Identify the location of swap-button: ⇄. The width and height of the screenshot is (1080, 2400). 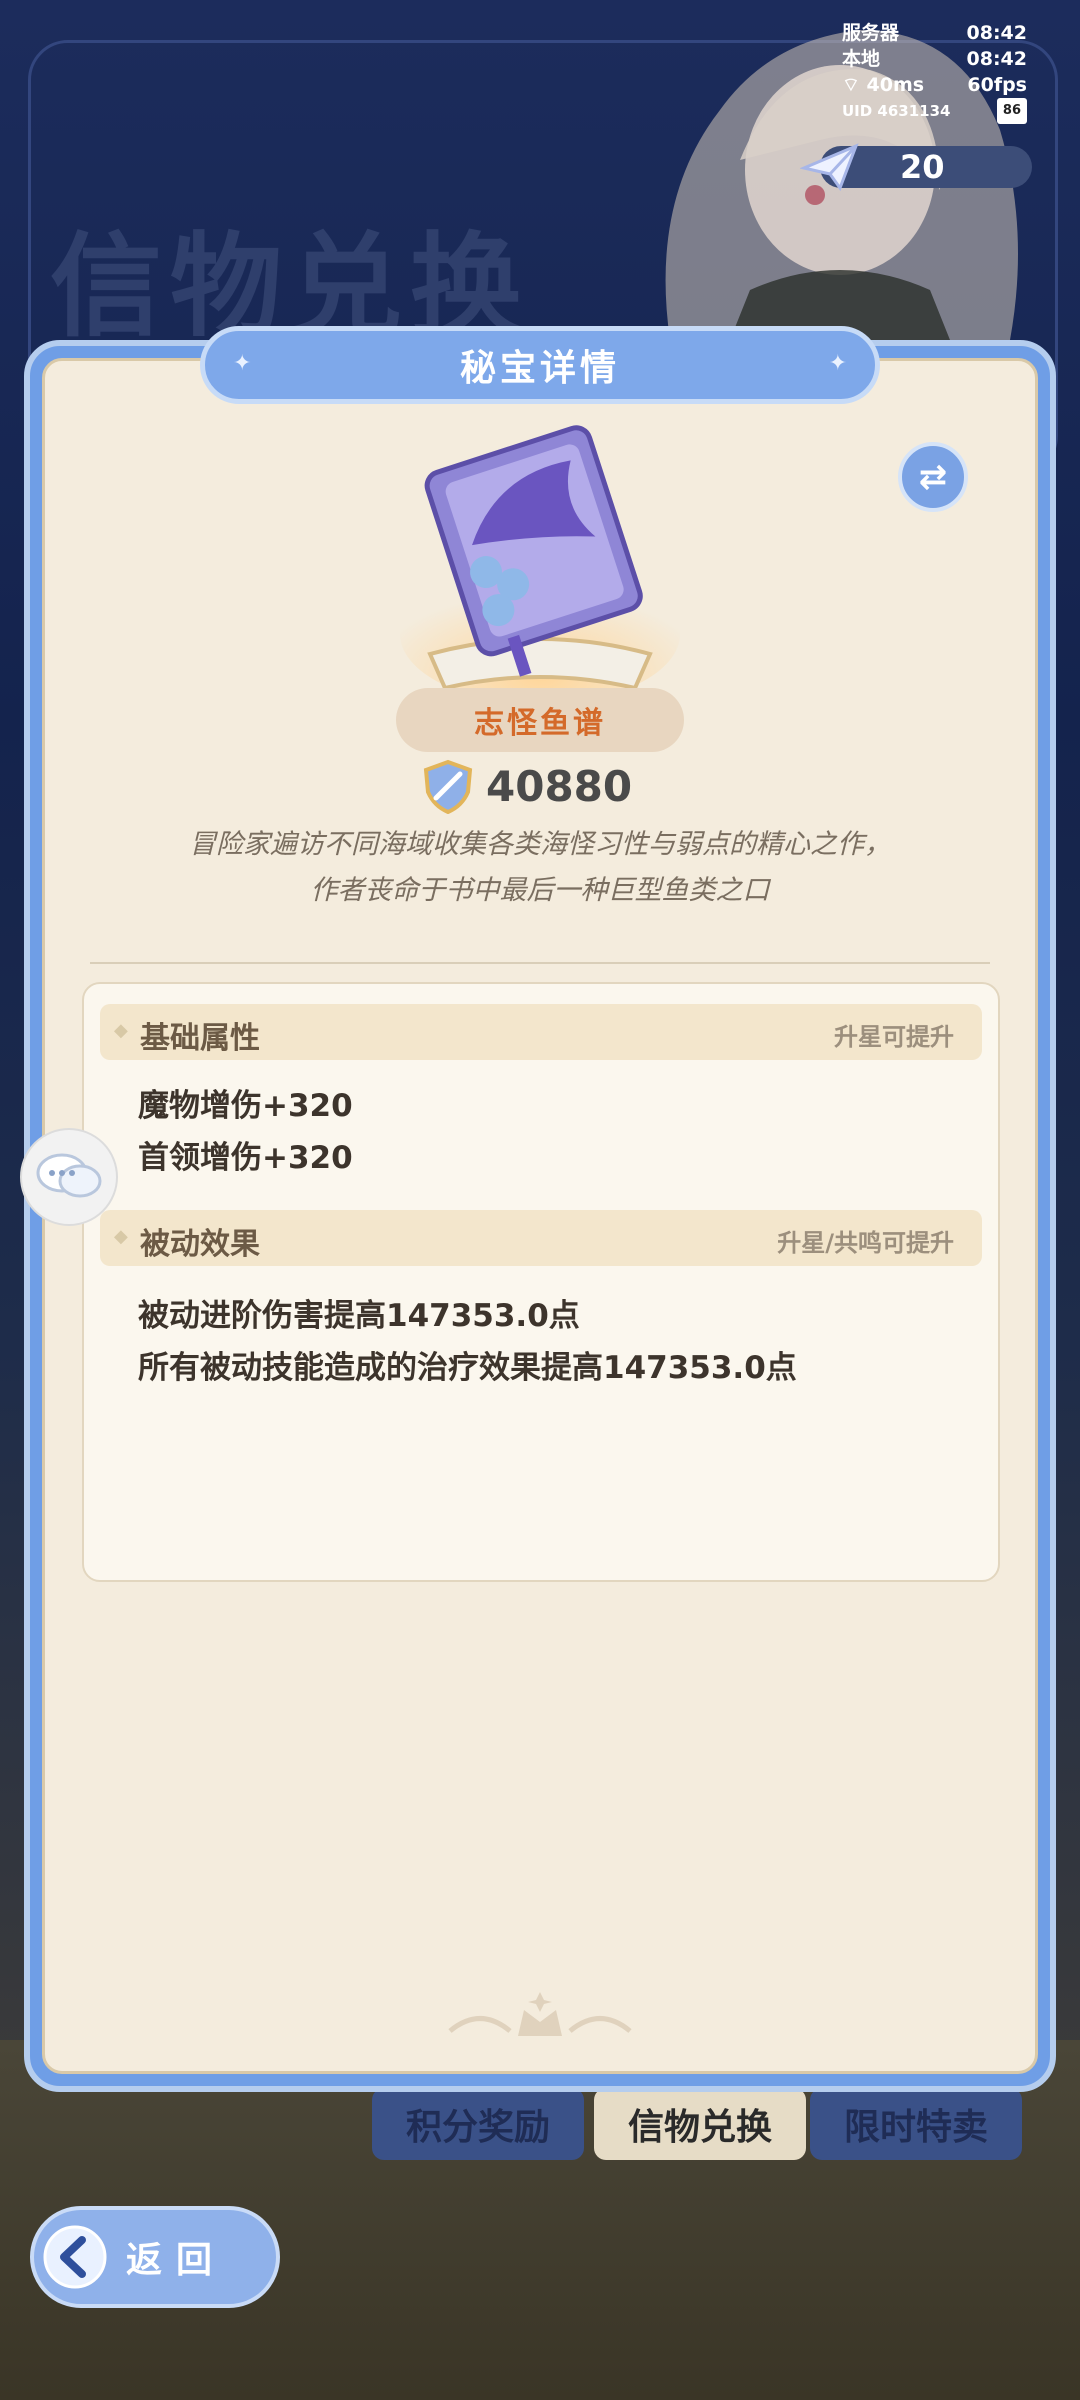
(933, 477).